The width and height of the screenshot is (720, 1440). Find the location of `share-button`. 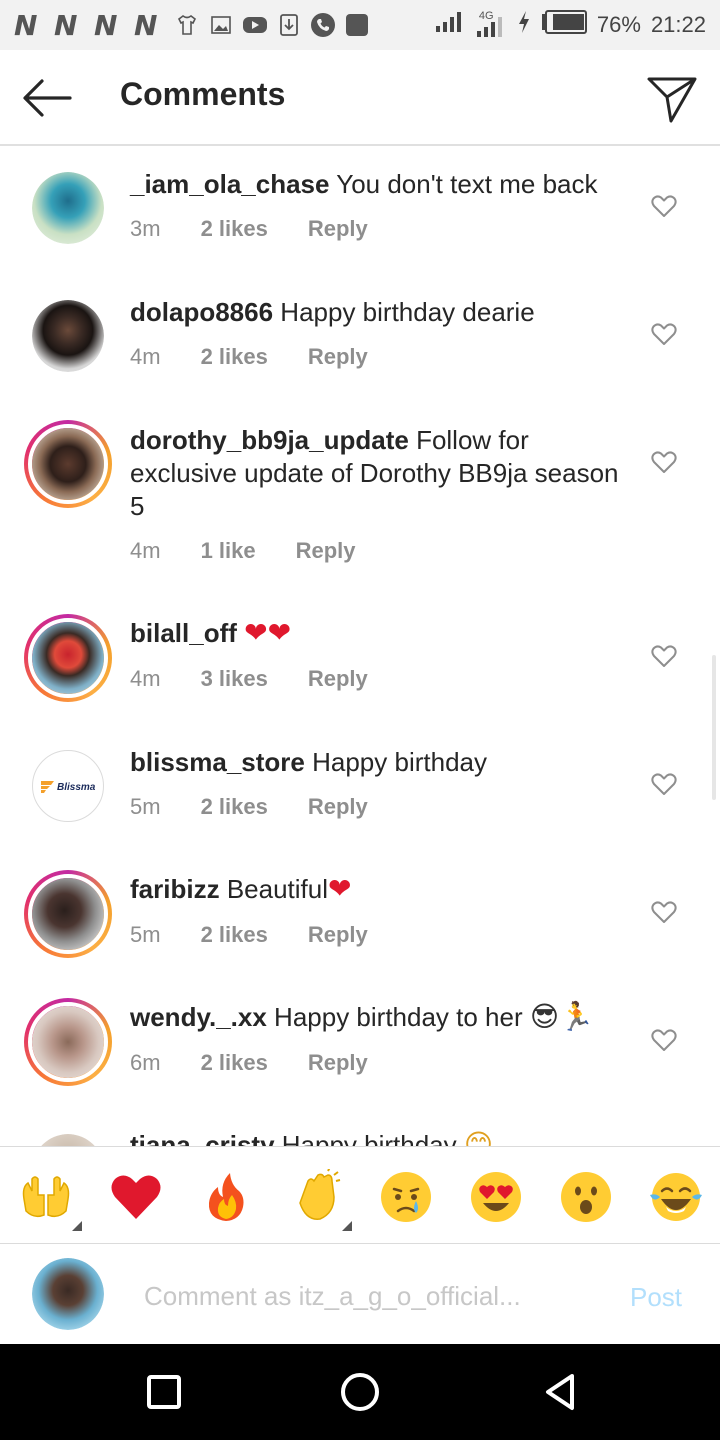

share-button is located at coordinates (672, 98).